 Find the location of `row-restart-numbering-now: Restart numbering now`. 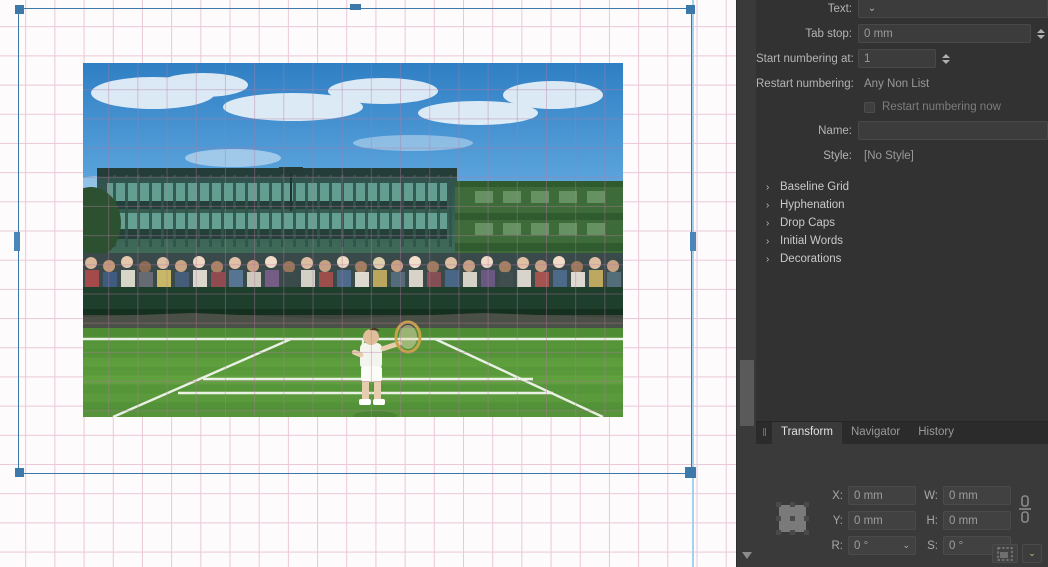

row-restart-numbering-now: Restart numbering now is located at coordinates (902, 107).